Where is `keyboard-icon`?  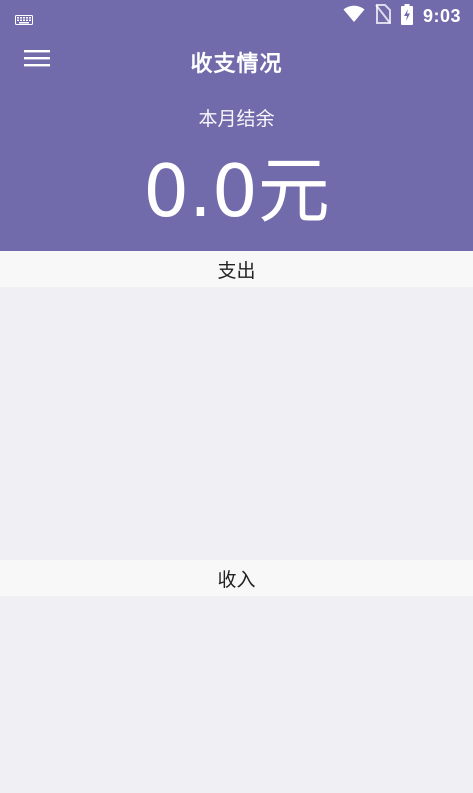
keyboard-icon is located at coordinates (24, 17).